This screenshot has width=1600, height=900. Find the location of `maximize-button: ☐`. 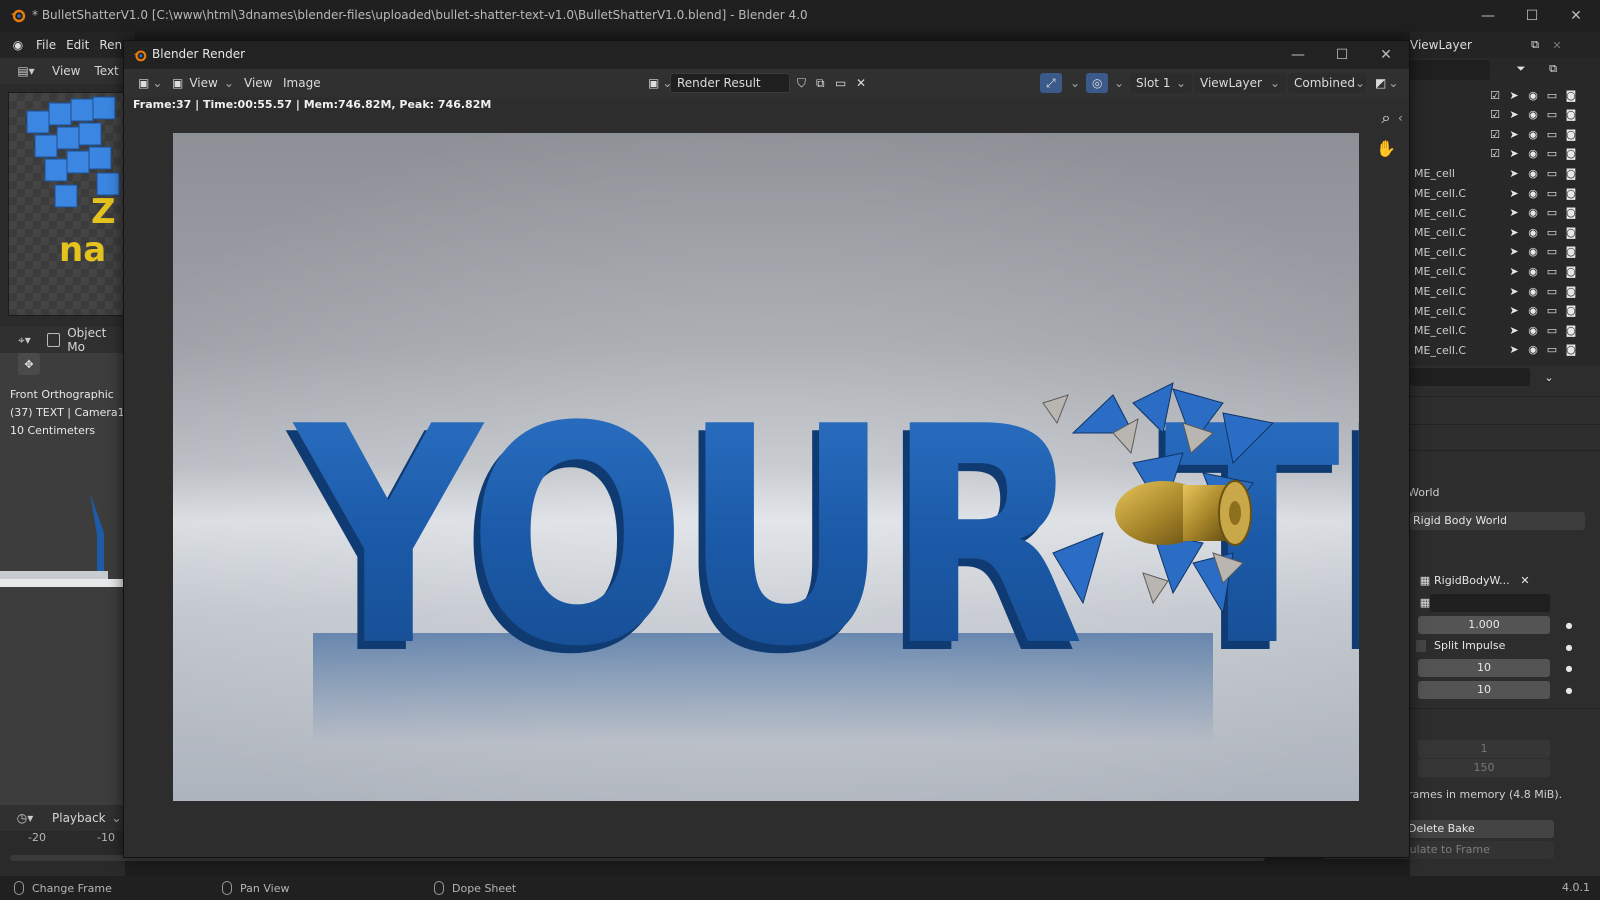

maximize-button: ☐ is located at coordinates (1532, 16).